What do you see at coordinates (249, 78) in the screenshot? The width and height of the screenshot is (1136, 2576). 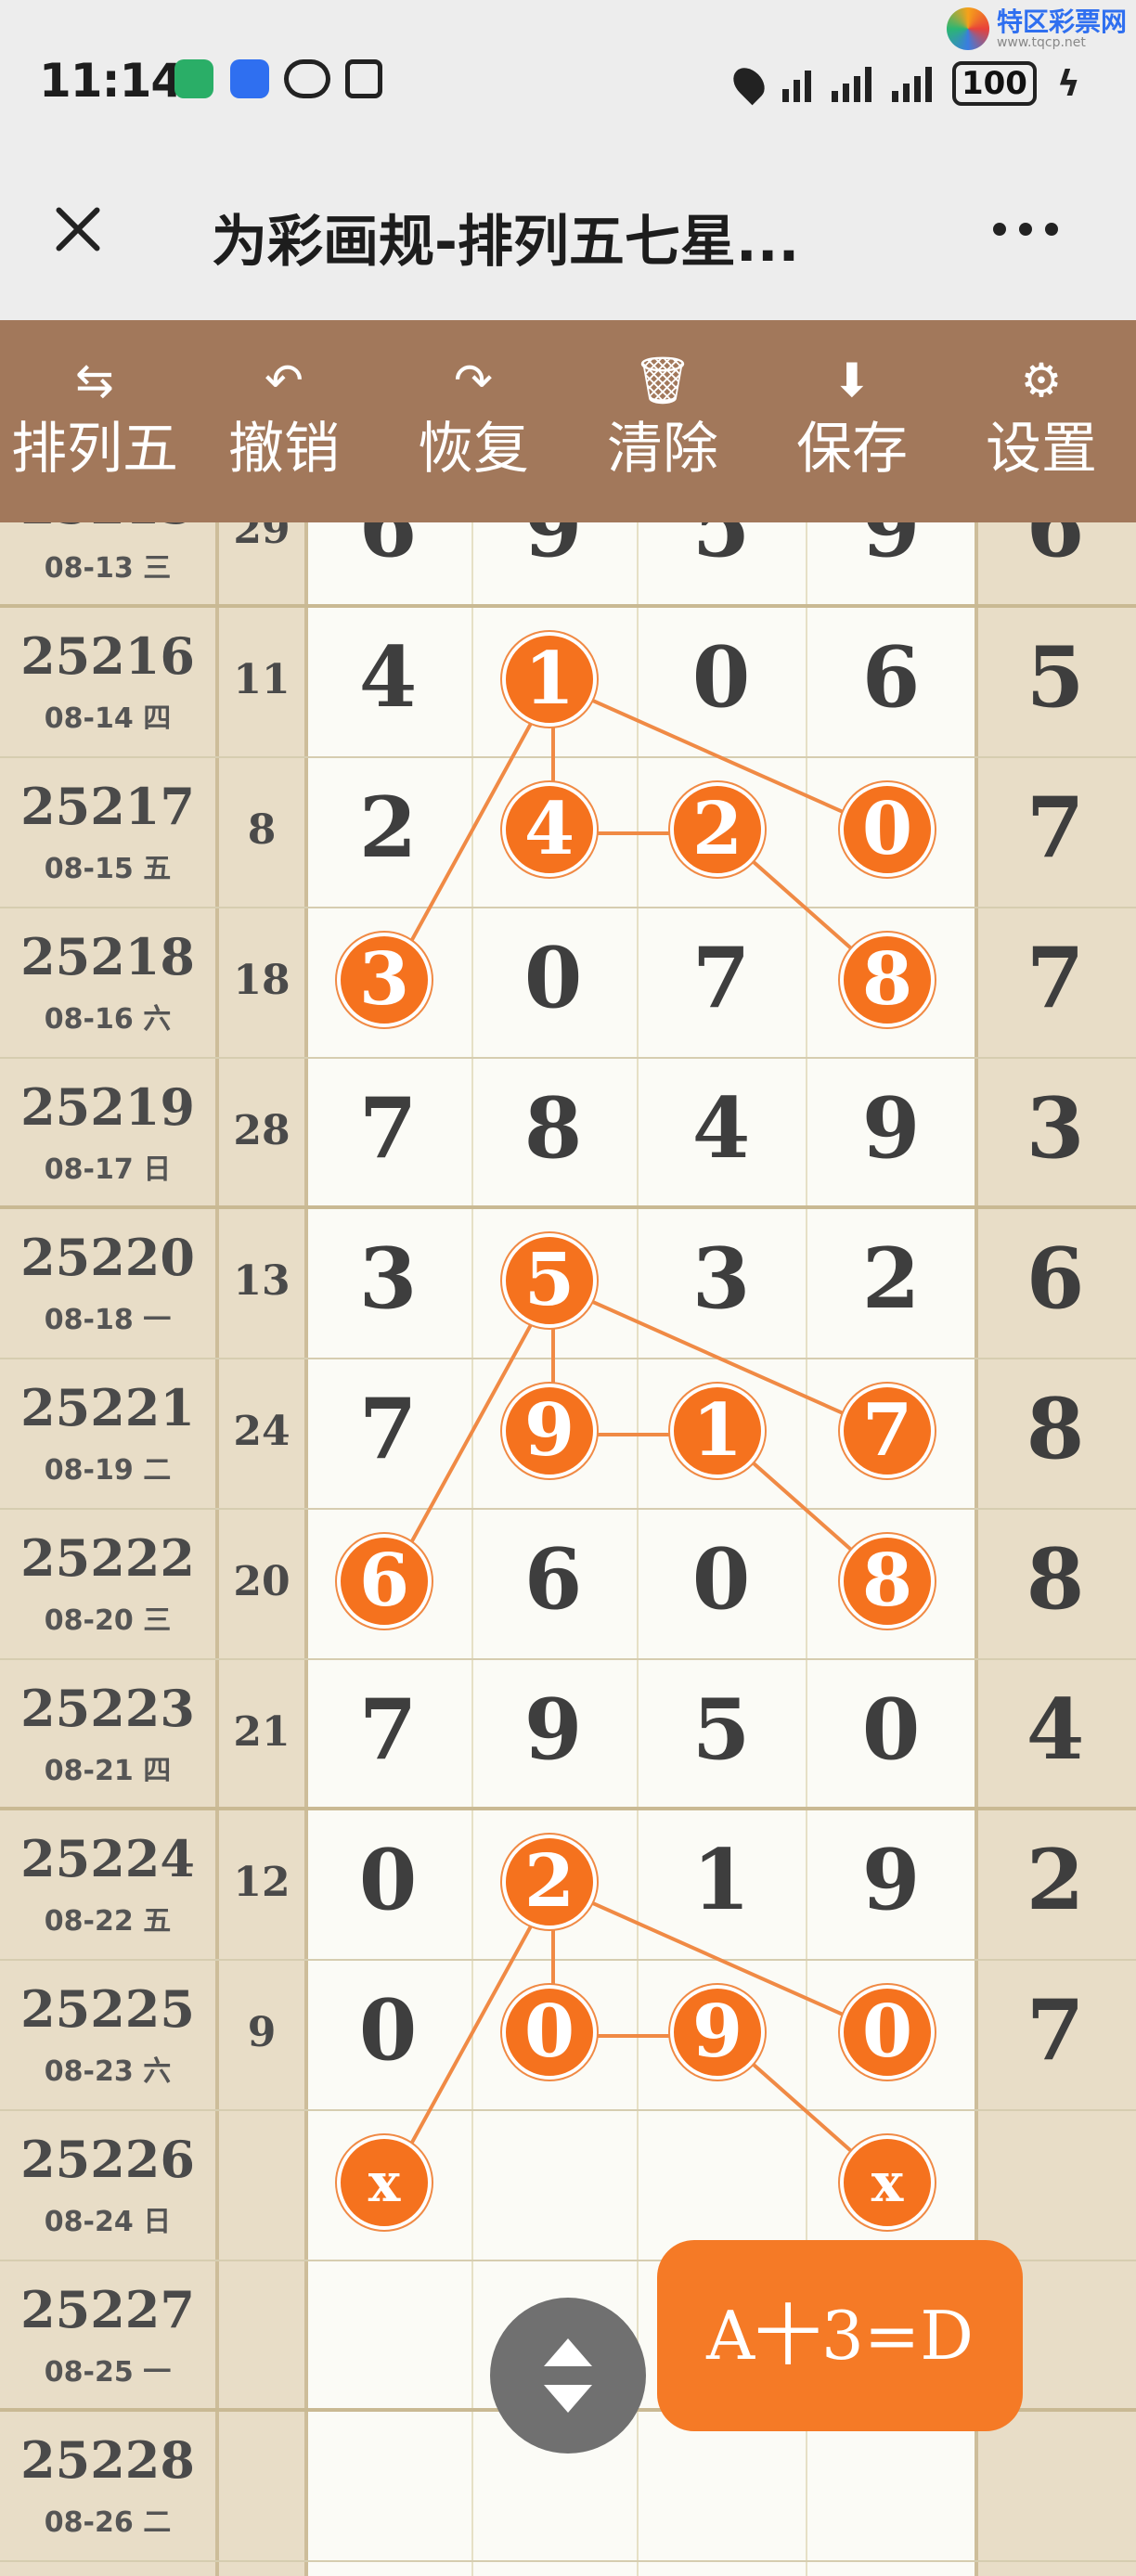 I see `app-notification-icon` at bounding box center [249, 78].